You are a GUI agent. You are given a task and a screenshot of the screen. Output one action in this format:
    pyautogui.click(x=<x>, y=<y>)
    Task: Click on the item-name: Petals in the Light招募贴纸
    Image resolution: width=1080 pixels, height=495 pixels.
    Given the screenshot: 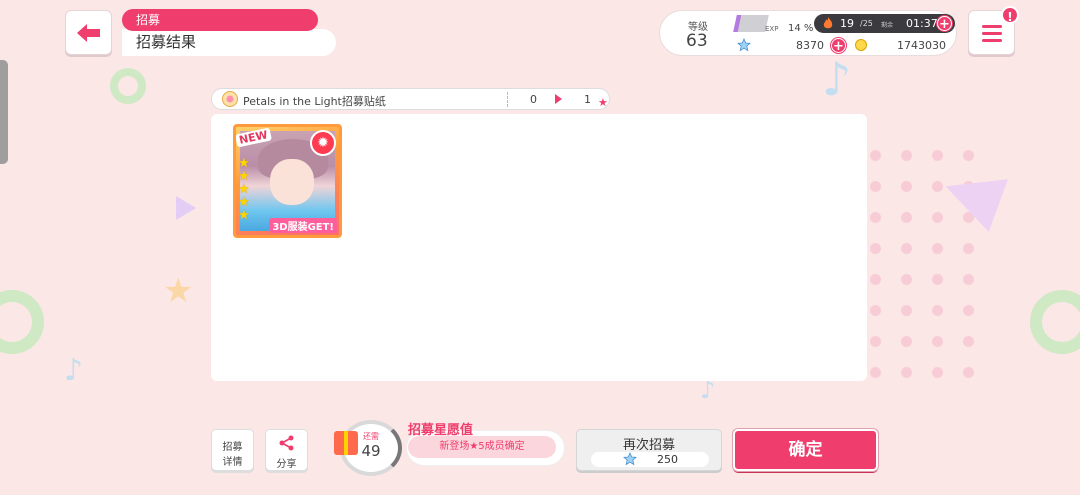 What is the action you would take?
    pyautogui.click(x=314, y=101)
    